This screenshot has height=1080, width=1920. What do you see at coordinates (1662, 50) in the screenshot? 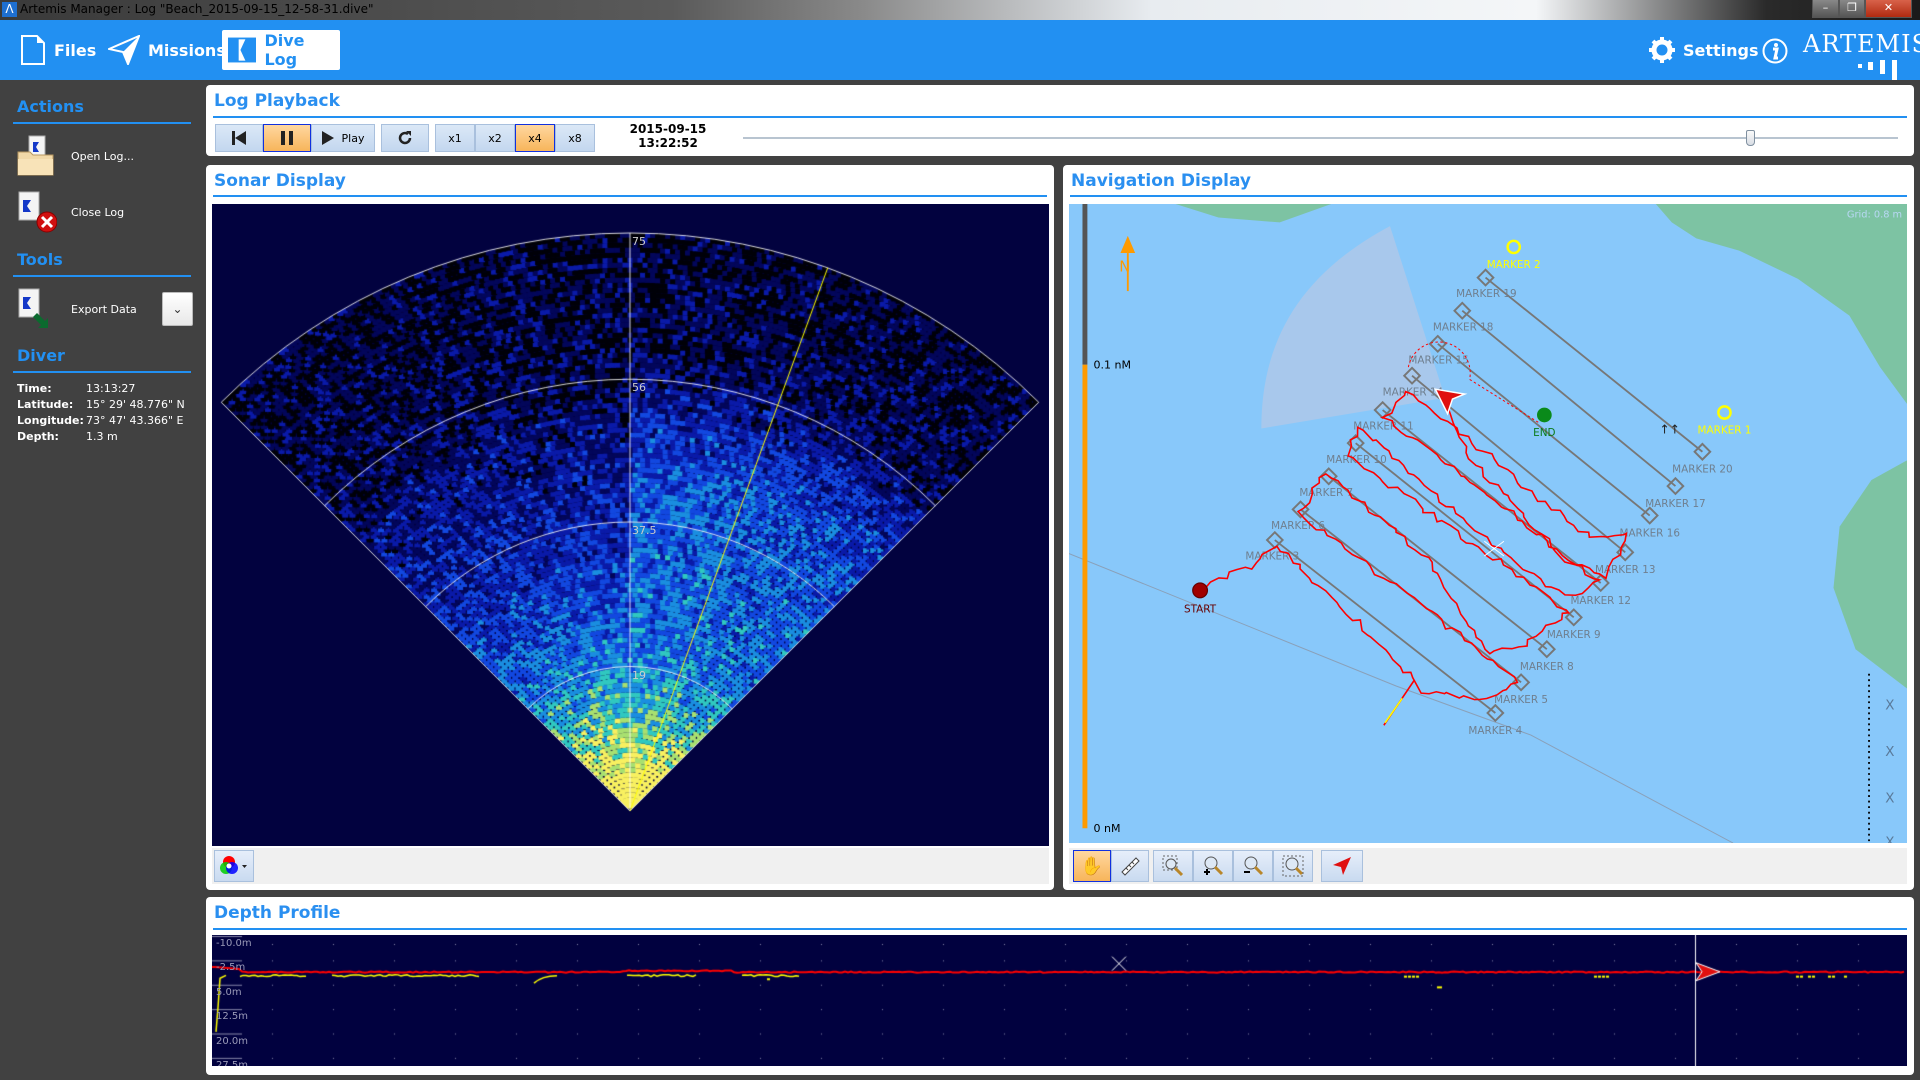
I see `gear-icon` at bounding box center [1662, 50].